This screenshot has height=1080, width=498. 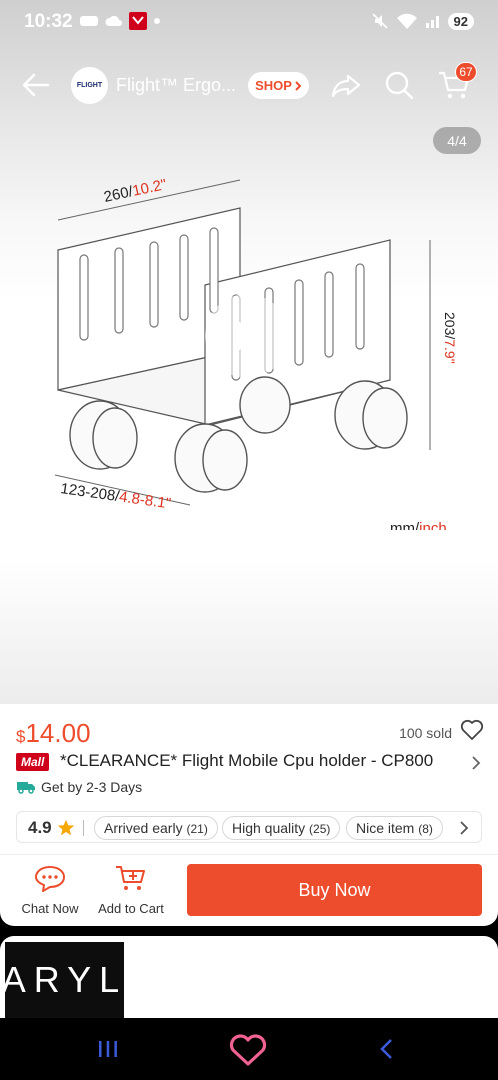 I want to click on store-logo: FLIGHT, so click(x=89, y=85).